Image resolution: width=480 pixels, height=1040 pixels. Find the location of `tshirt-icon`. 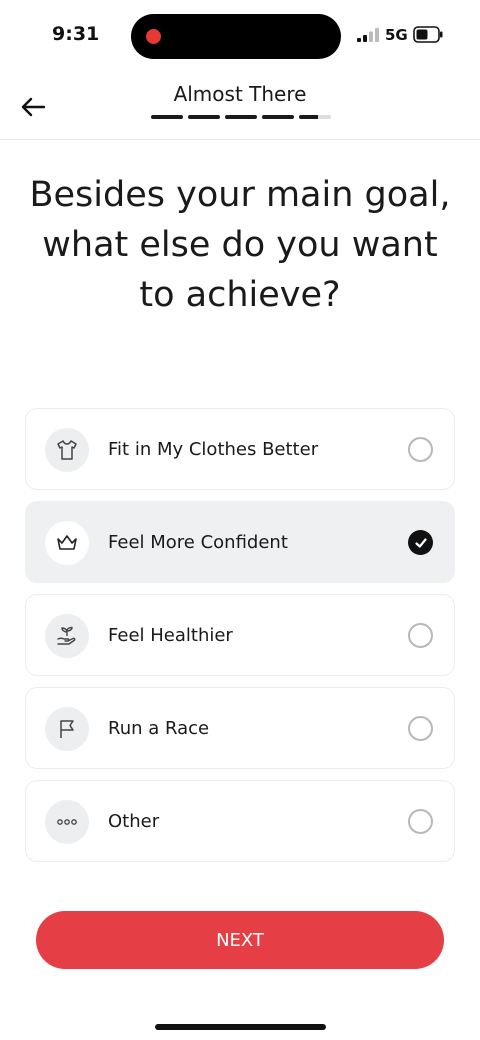

tshirt-icon is located at coordinates (67, 450).